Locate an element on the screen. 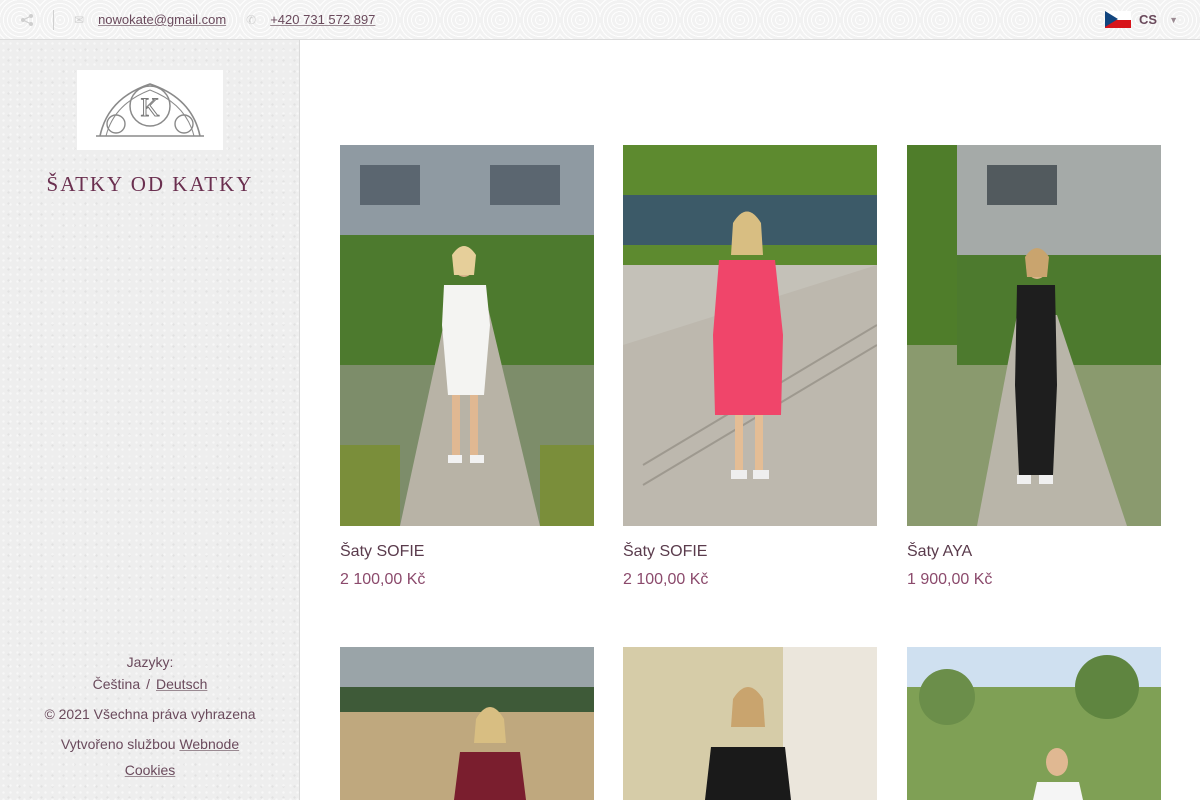  contact-phone: ✆ +420 731 572 897 is located at coordinates (310, 19).